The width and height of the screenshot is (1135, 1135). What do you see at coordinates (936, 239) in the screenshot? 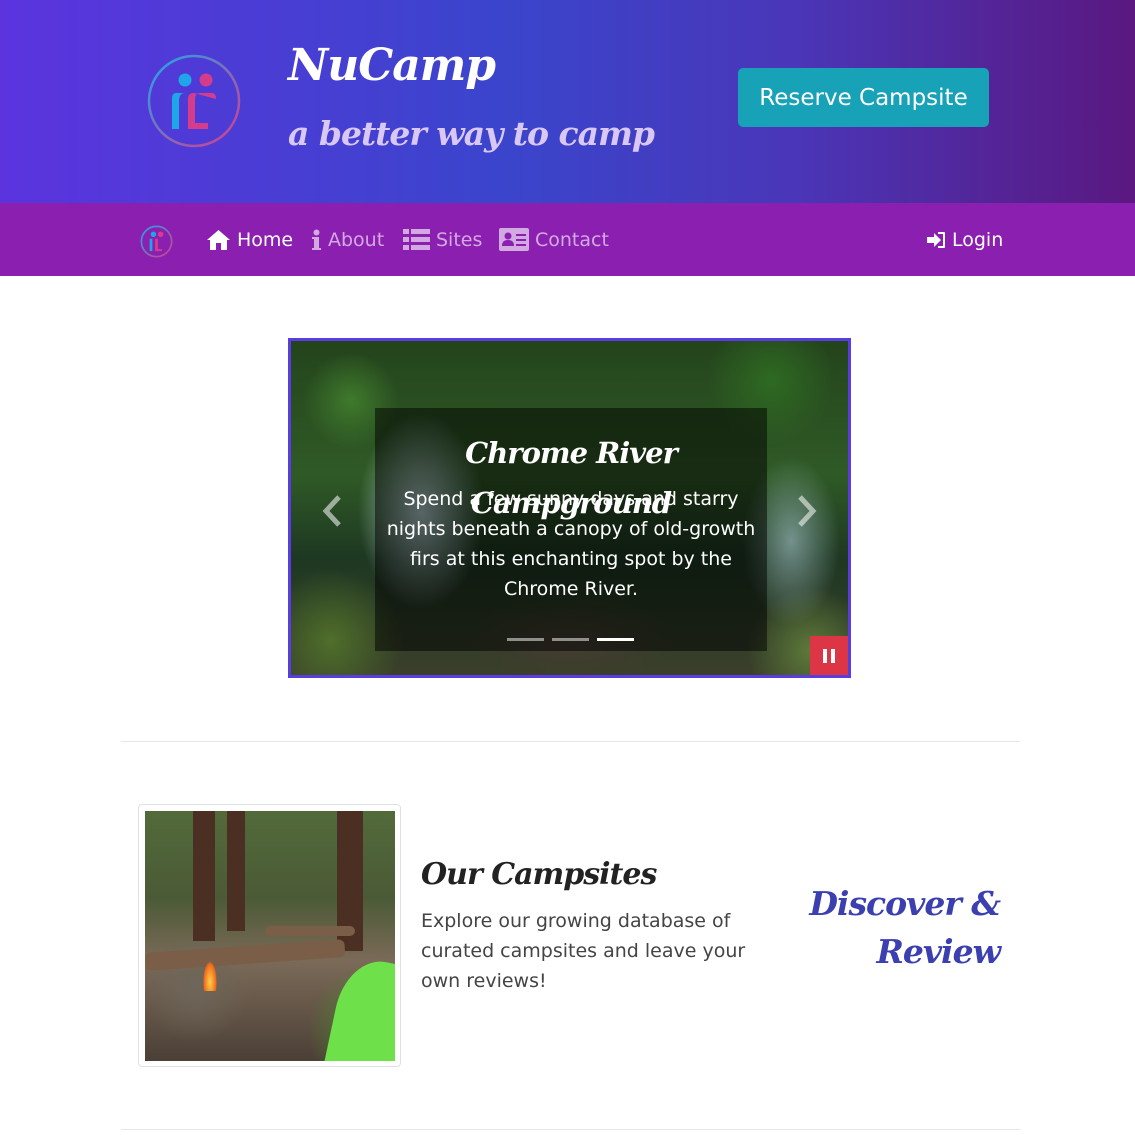
I see `sign-in-icon` at bounding box center [936, 239].